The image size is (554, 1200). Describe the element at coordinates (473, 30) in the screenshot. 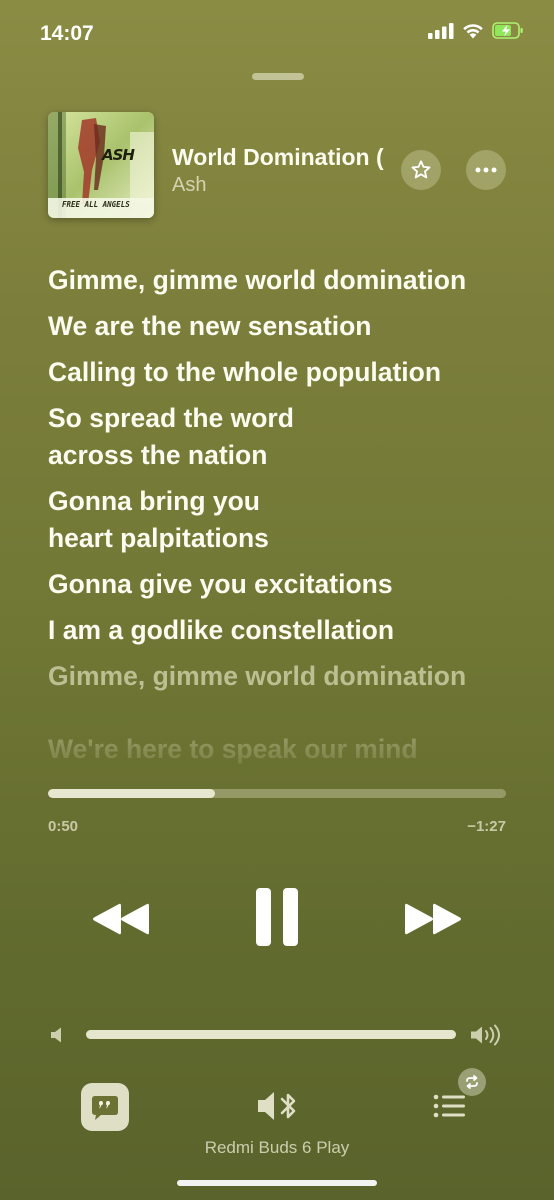

I see `wifi-icon` at that location.